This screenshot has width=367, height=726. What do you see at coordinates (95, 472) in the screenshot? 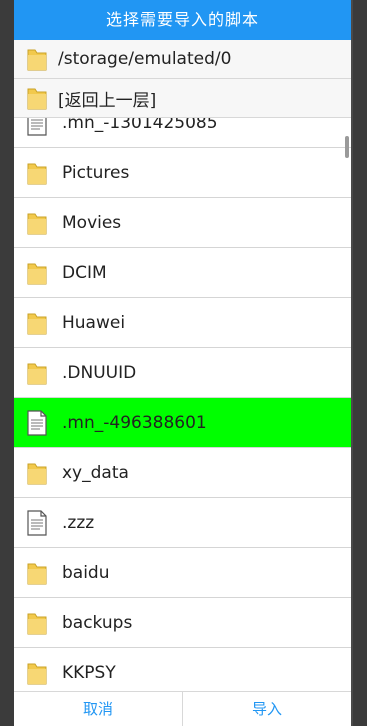
I see `item-name: xy_data` at bounding box center [95, 472].